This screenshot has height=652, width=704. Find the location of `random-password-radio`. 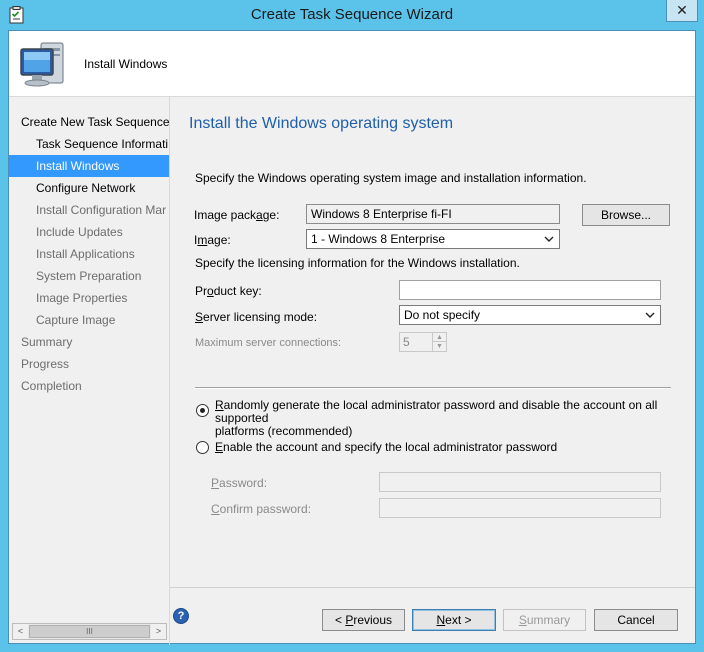

random-password-radio is located at coordinates (202, 410).